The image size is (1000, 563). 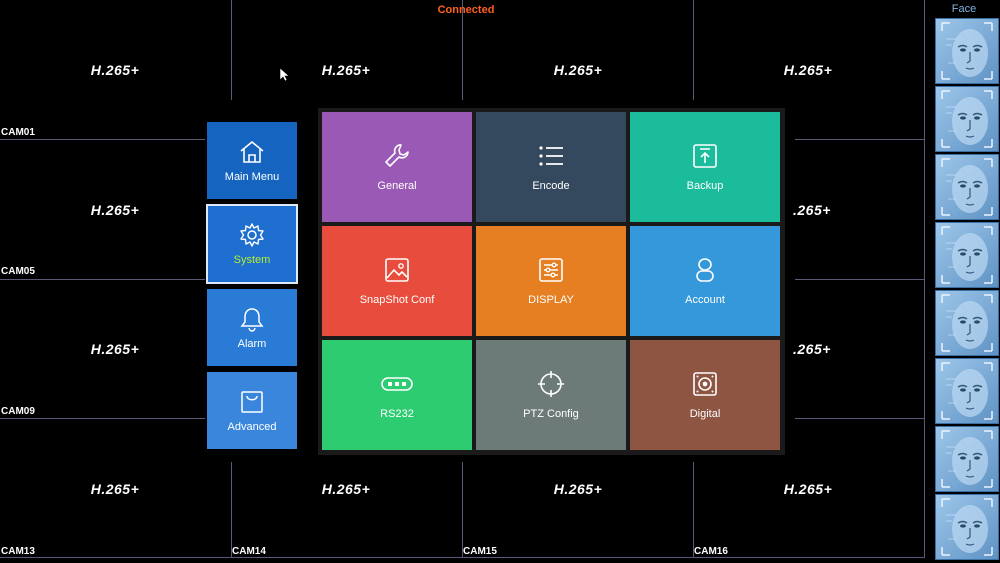 I want to click on tile-encode: Encode, so click(x=551, y=167).